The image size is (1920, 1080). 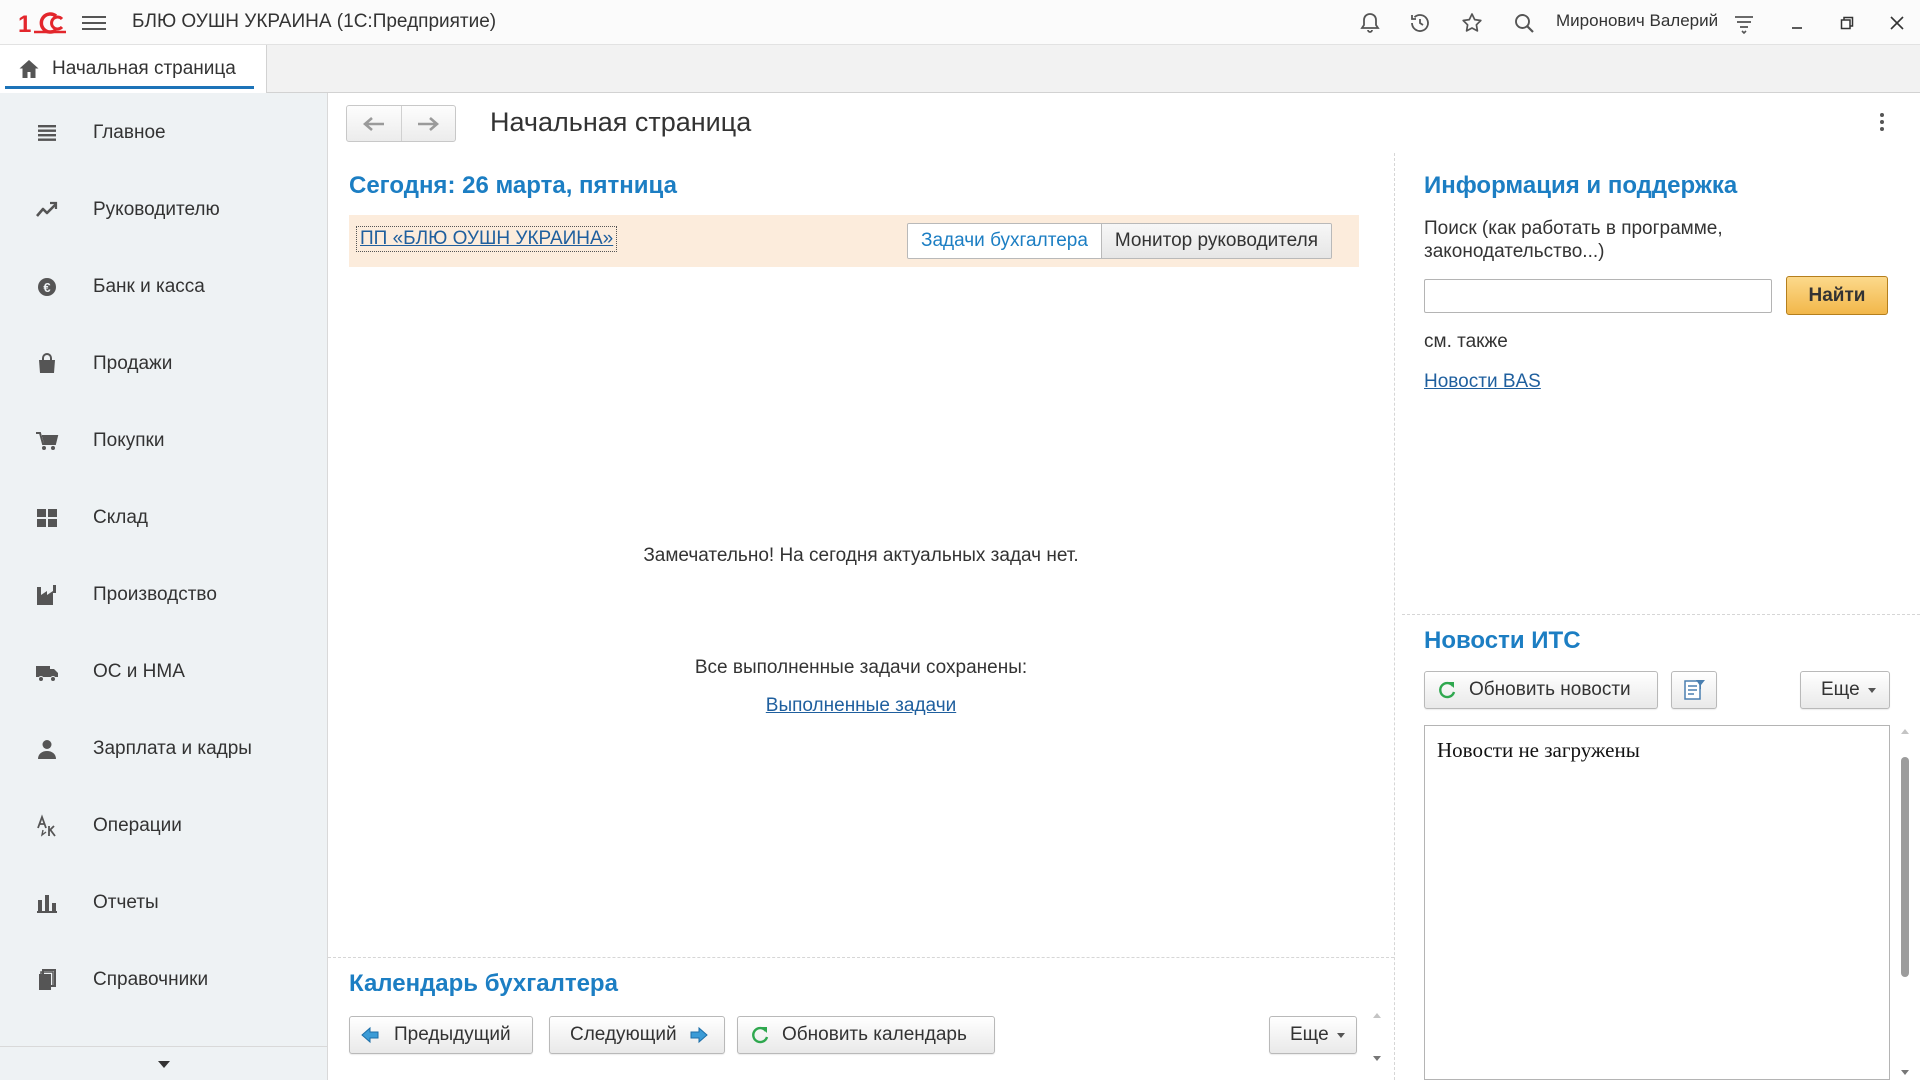 What do you see at coordinates (42, 23) in the screenshot?
I see `1c-logo-icon: 1` at bounding box center [42, 23].